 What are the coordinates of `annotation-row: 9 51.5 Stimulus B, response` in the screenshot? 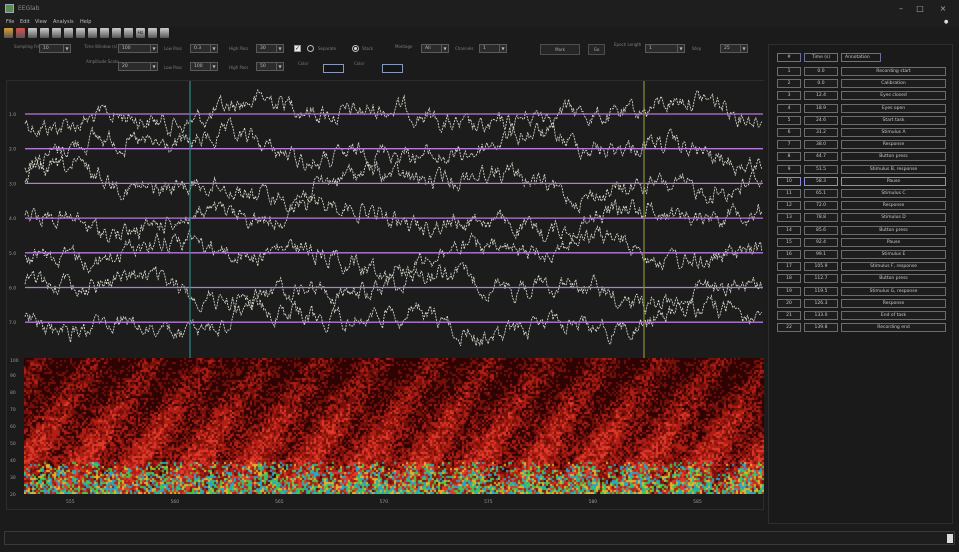 It's located at (861, 169).